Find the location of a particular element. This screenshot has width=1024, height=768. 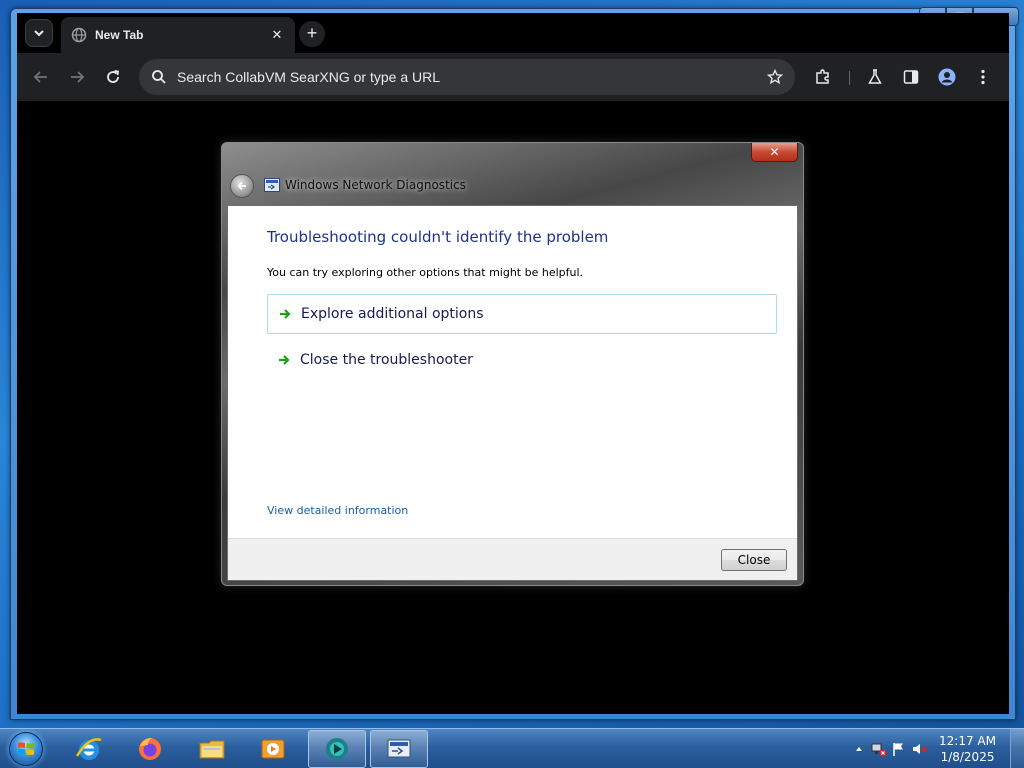

file-explorer-icon is located at coordinates (212, 749).